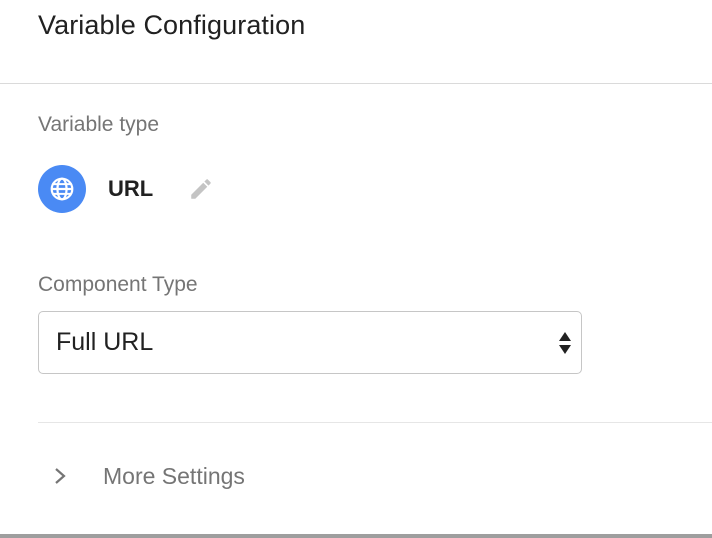  What do you see at coordinates (62, 189) in the screenshot?
I see `globe-icon` at bounding box center [62, 189].